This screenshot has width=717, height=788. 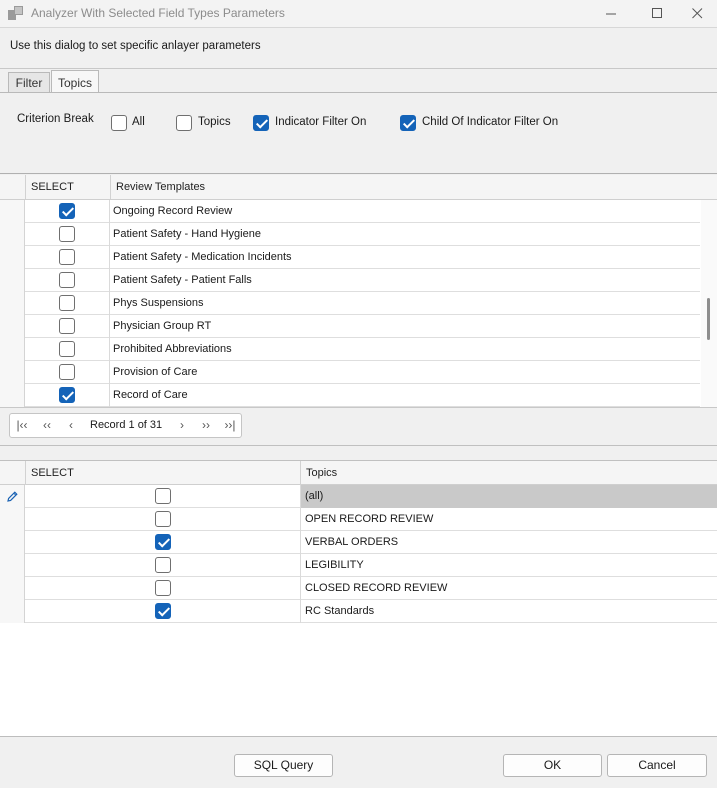 I want to click on indicator-filter-label: Indicator Filter On, so click(x=321, y=122).